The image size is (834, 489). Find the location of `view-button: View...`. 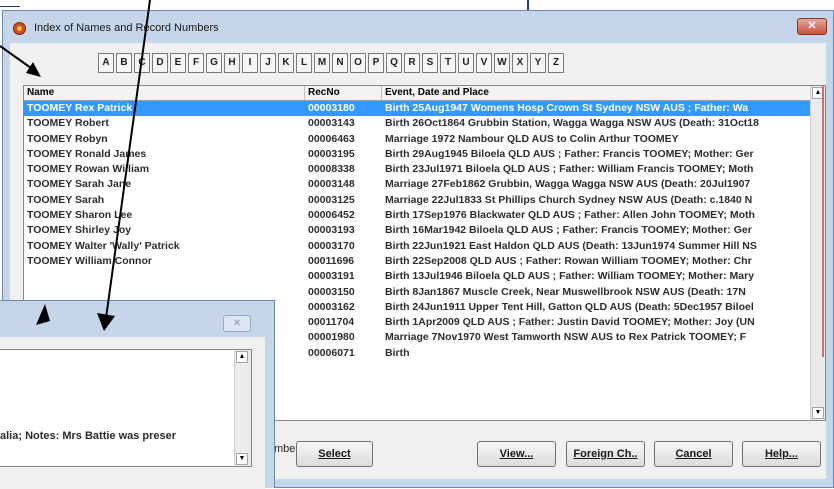

view-button: View... is located at coordinates (516, 454).